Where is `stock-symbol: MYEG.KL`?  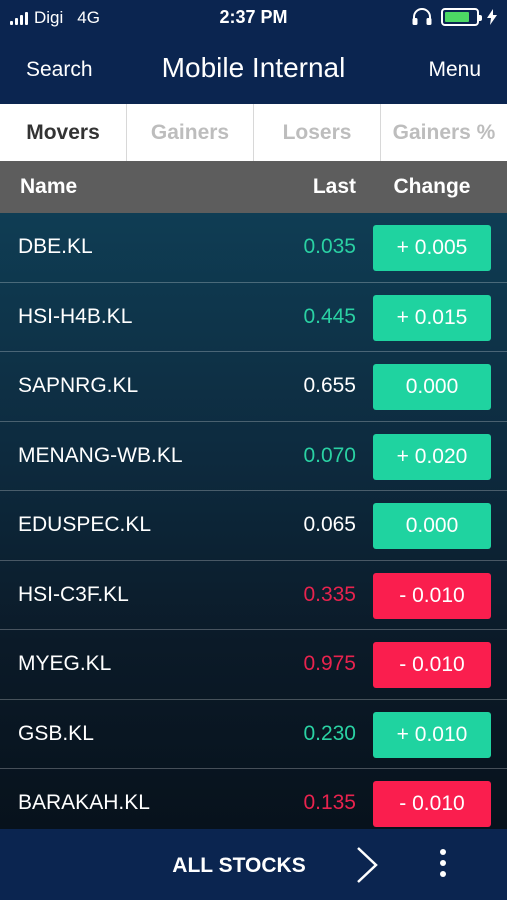
stock-symbol: MYEG.KL is located at coordinates (65, 663).